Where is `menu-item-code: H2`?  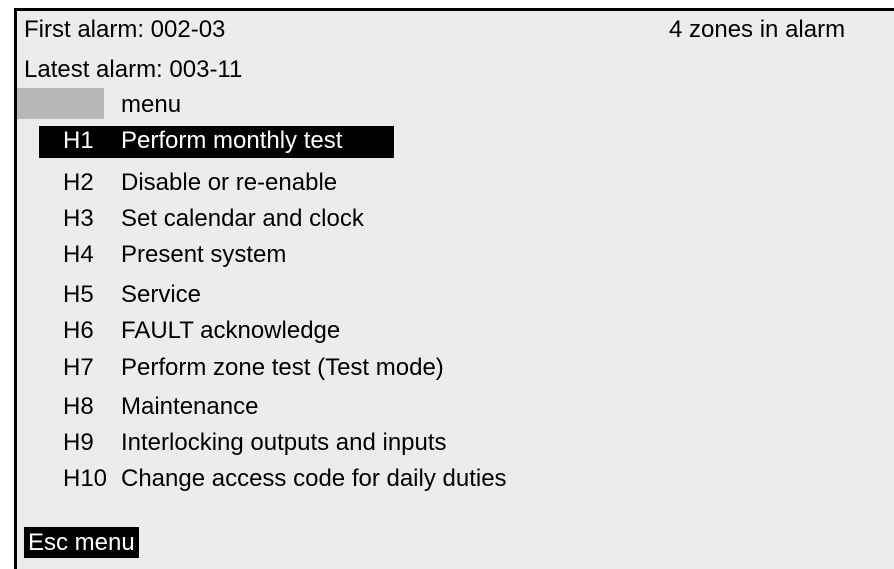
menu-item-code: H2 is located at coordinates (78, 182).